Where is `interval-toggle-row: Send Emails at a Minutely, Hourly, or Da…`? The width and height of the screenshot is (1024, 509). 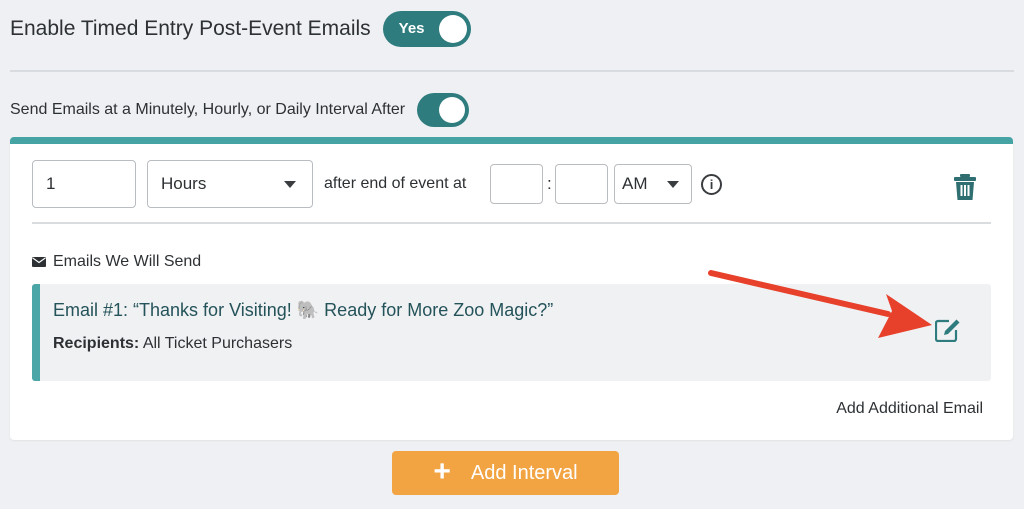 interval-toggle-row: Send Emails at a Minutely, Hourly, or Da… is located at coordinates (240, 110).